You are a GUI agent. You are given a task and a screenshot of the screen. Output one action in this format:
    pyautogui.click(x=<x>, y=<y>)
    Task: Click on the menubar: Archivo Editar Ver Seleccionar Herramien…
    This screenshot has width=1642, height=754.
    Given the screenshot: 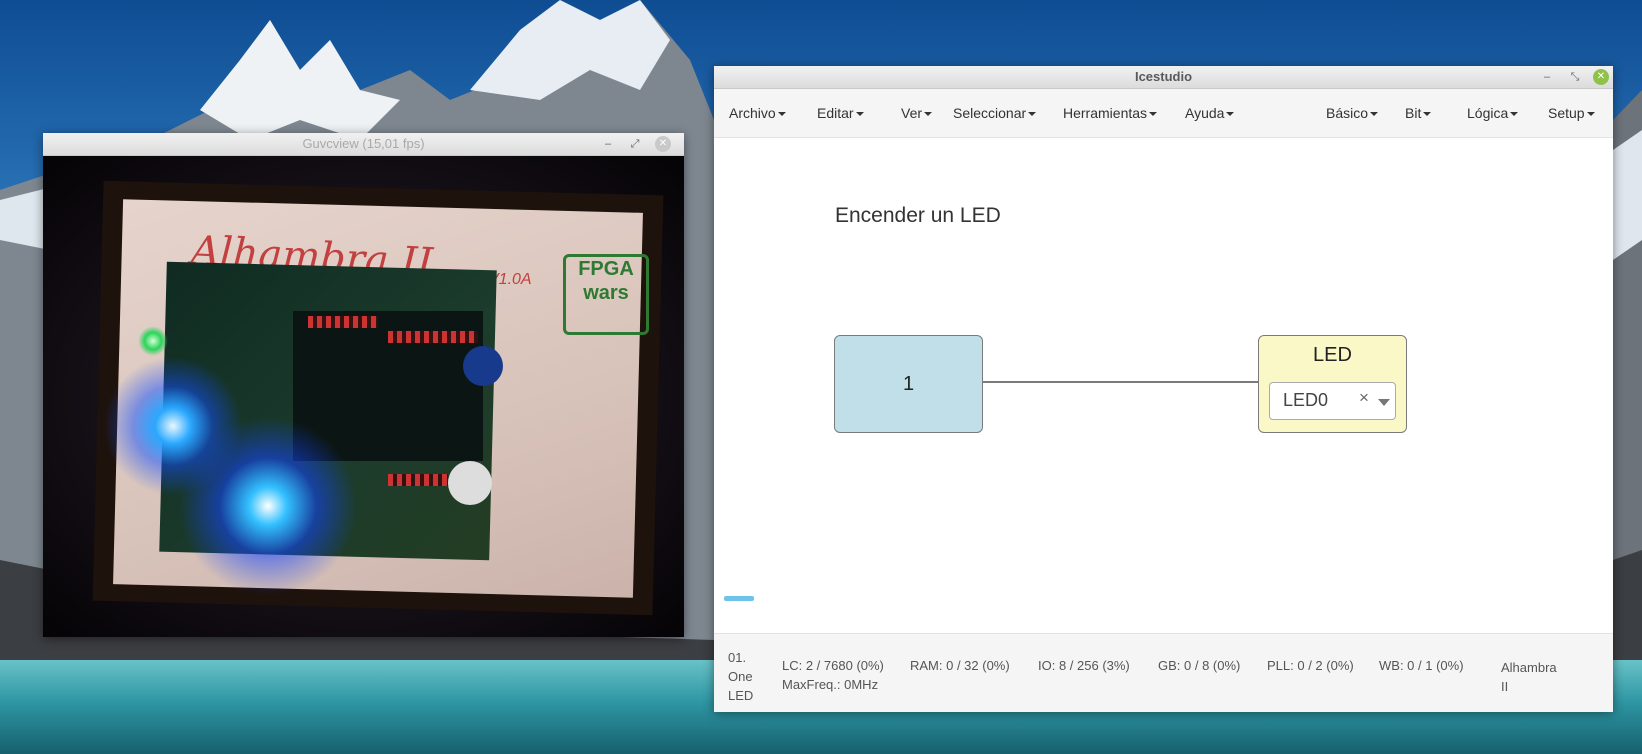 What is the action you would take?
    pyautogui.click(x=1163, y=113)
    